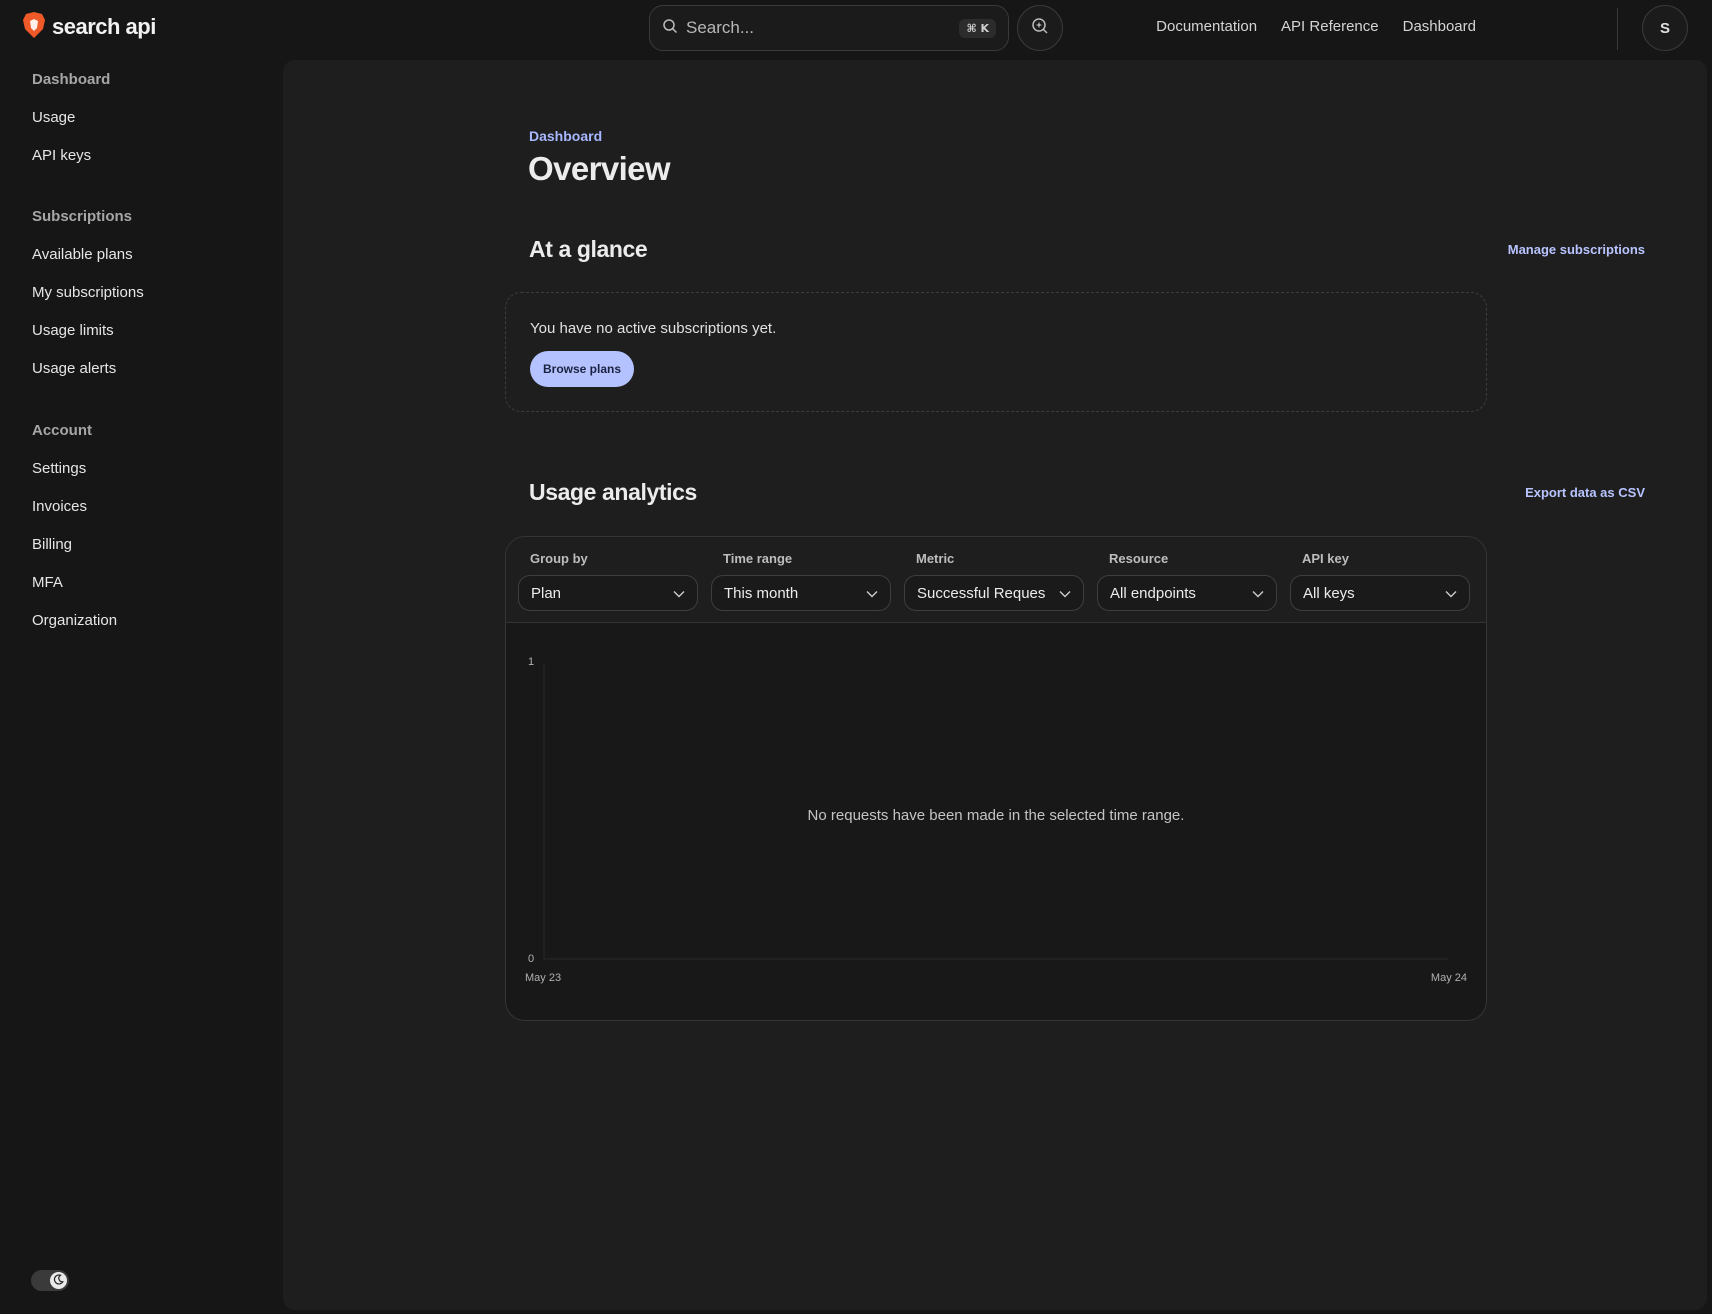  I want to click on sidebar-item-usage-limits: Usage limits, so click(73, 330).